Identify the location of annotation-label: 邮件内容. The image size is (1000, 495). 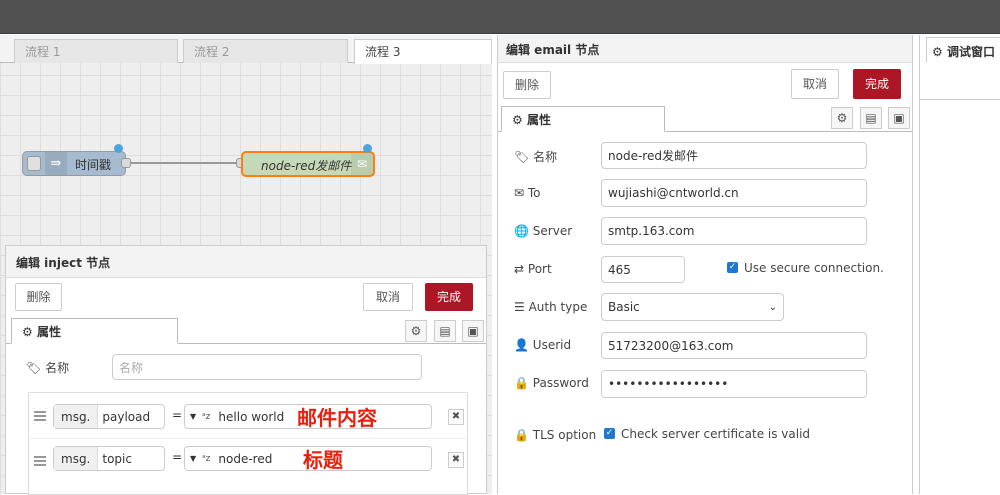
(337, 418).